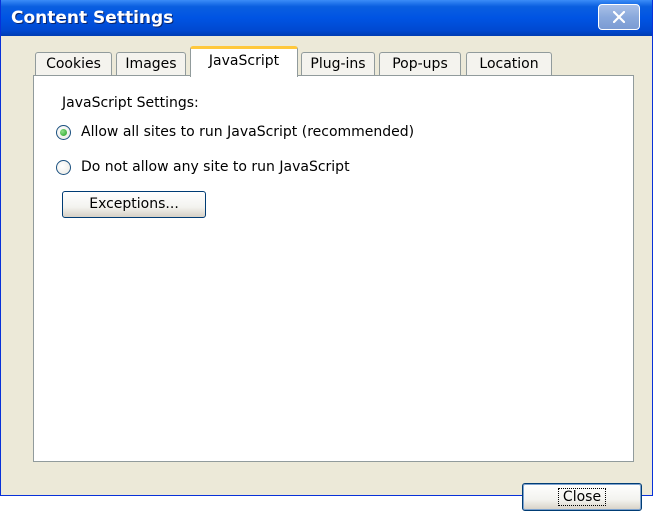  What do you see at coordinates (338, 64) in the screenshot?
I see `tab-plug-ins: Plug-ins` at bounding box center [338, 64].